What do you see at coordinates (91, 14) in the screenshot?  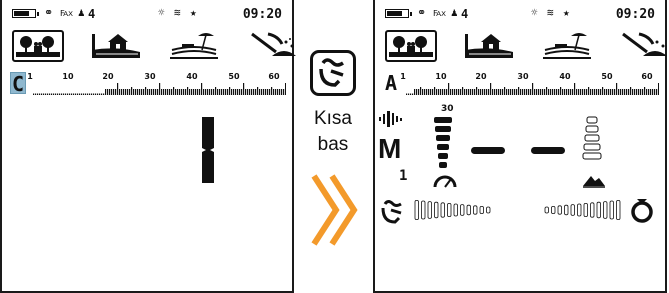 I see `user-number: 4` at bounding box center [91, 14].